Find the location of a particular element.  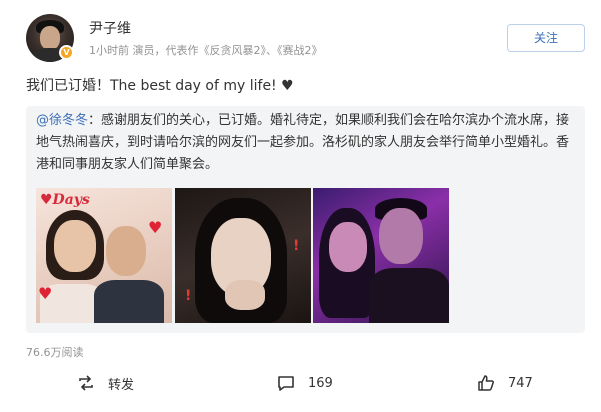

repost-image-2: ! ! is located at coordinates (243, 255).